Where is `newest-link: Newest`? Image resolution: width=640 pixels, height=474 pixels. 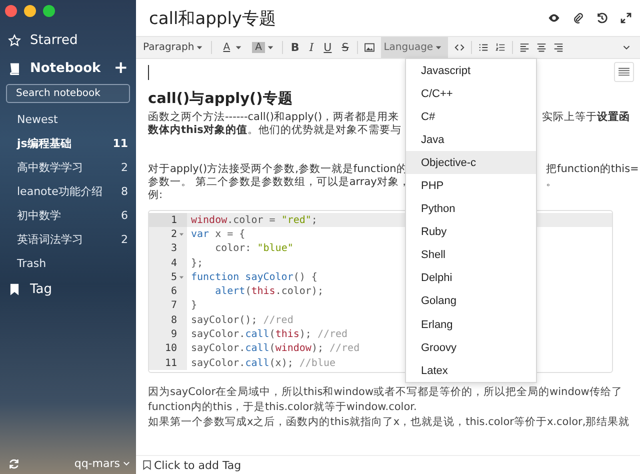
newest-link: Newest is located at coordinates (68, 119).